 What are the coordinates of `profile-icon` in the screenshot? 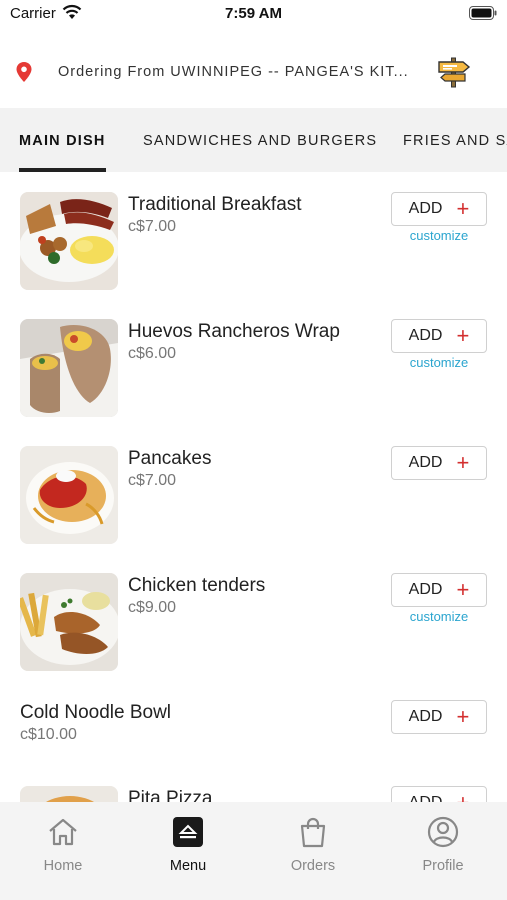 It's located at (443, 832).